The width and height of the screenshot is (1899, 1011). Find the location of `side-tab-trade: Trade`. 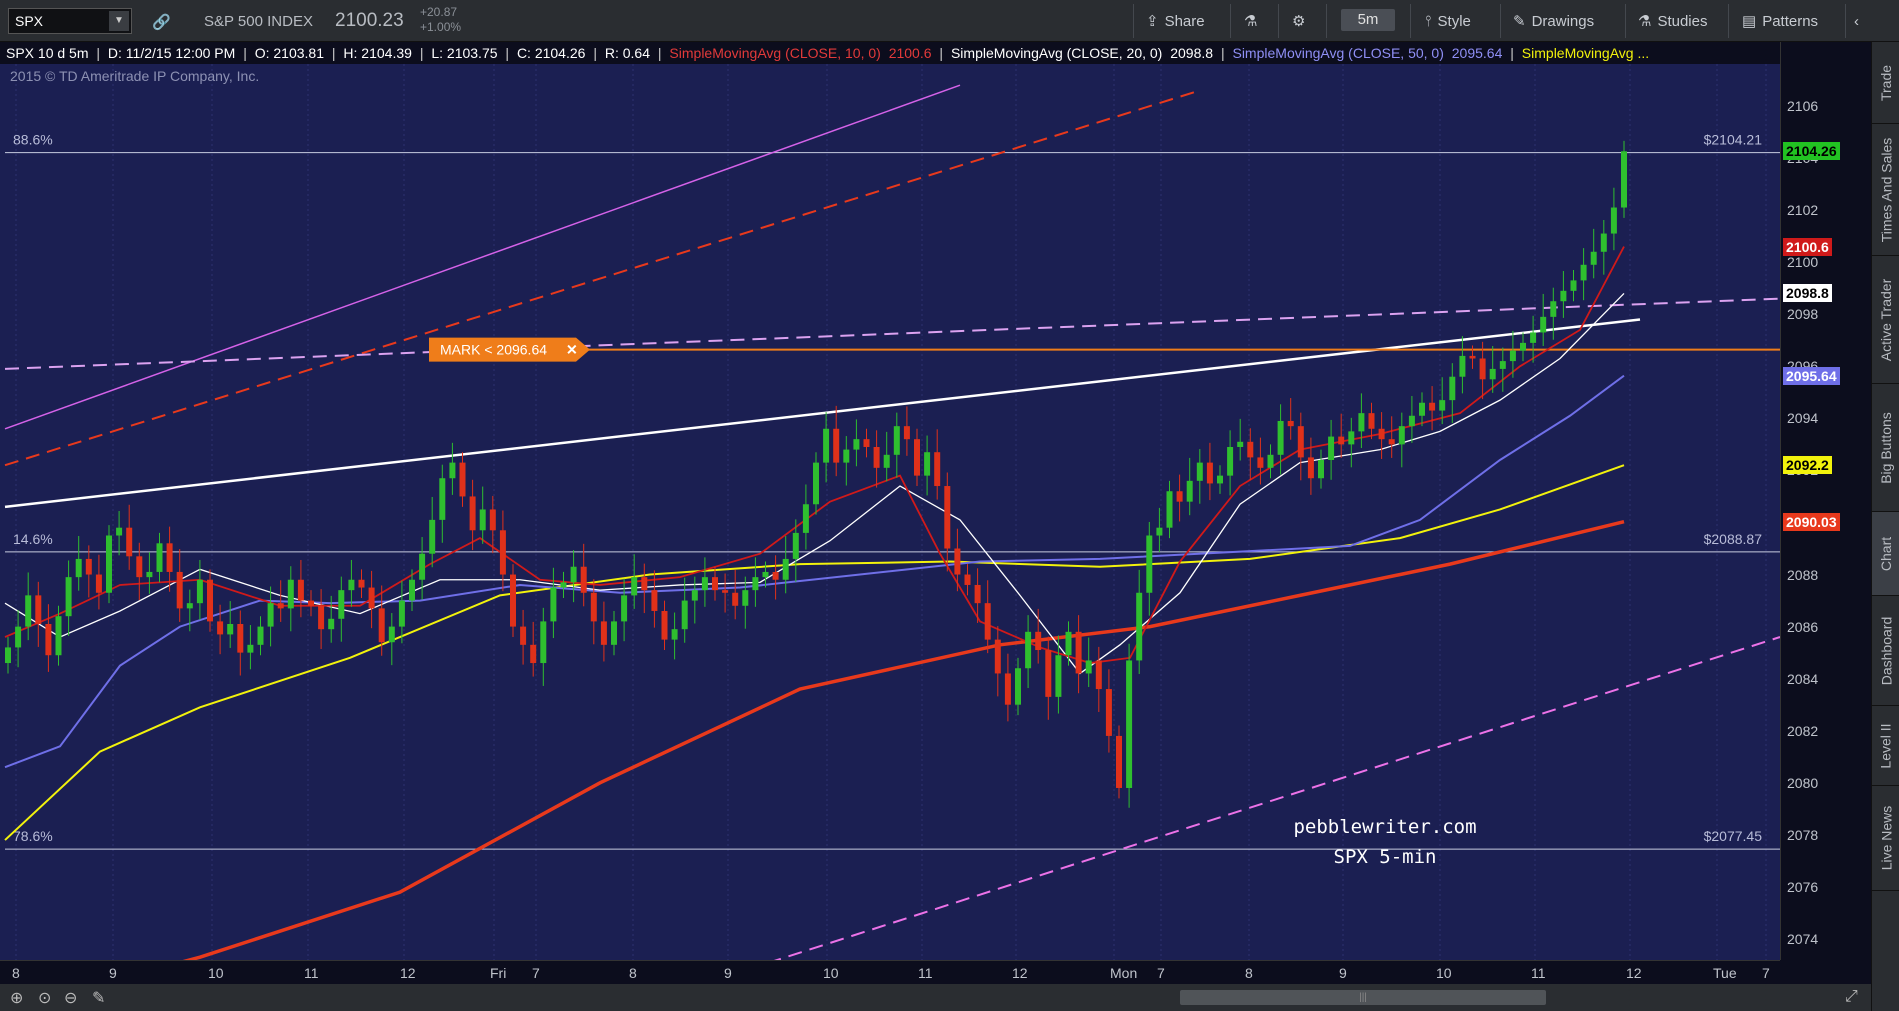

side-tab-trade: Trade is located at coordinates (1885, 83).